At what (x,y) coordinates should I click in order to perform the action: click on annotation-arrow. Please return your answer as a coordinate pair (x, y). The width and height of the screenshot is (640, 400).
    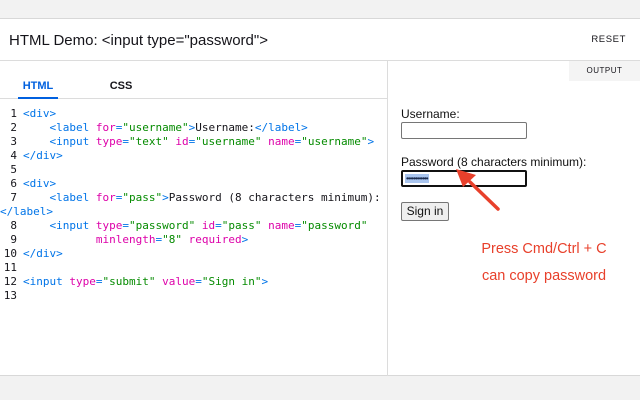
    Looking at the image, I should click on (478, 190).